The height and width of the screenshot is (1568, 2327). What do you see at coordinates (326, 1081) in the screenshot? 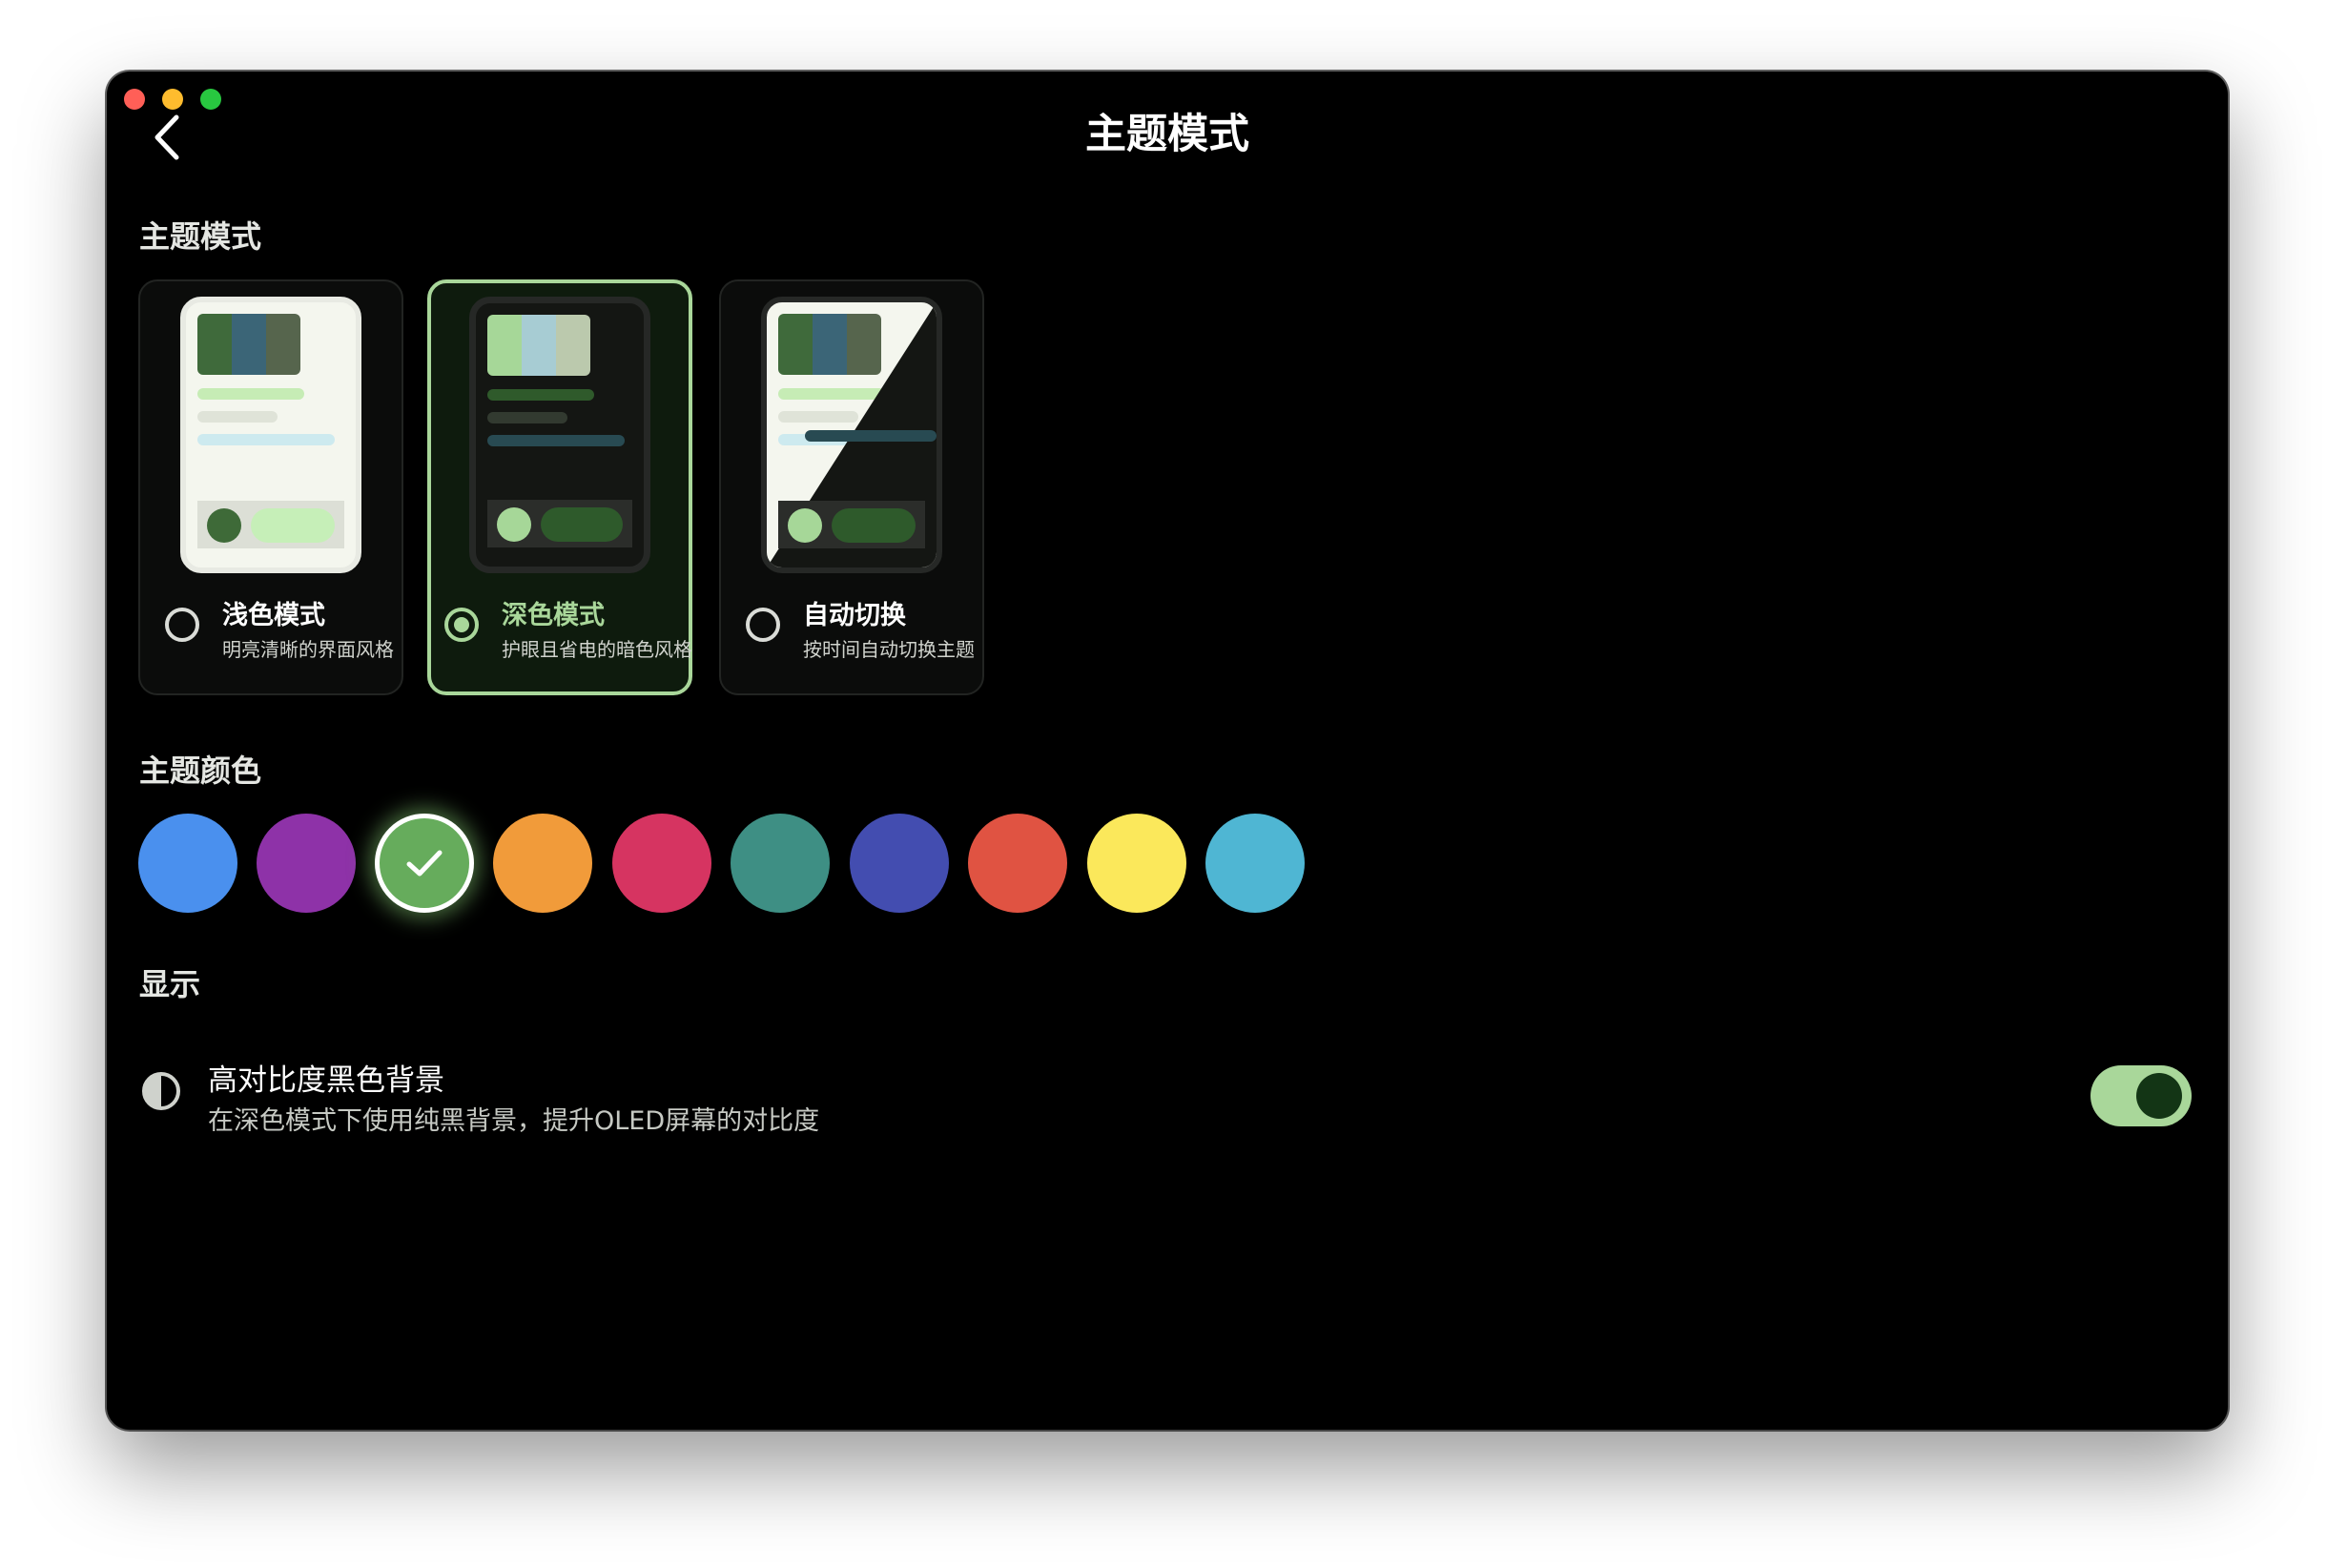
I see `high-contrast-title: 高对比度黑色背景` at bounding box center [326, 1081].